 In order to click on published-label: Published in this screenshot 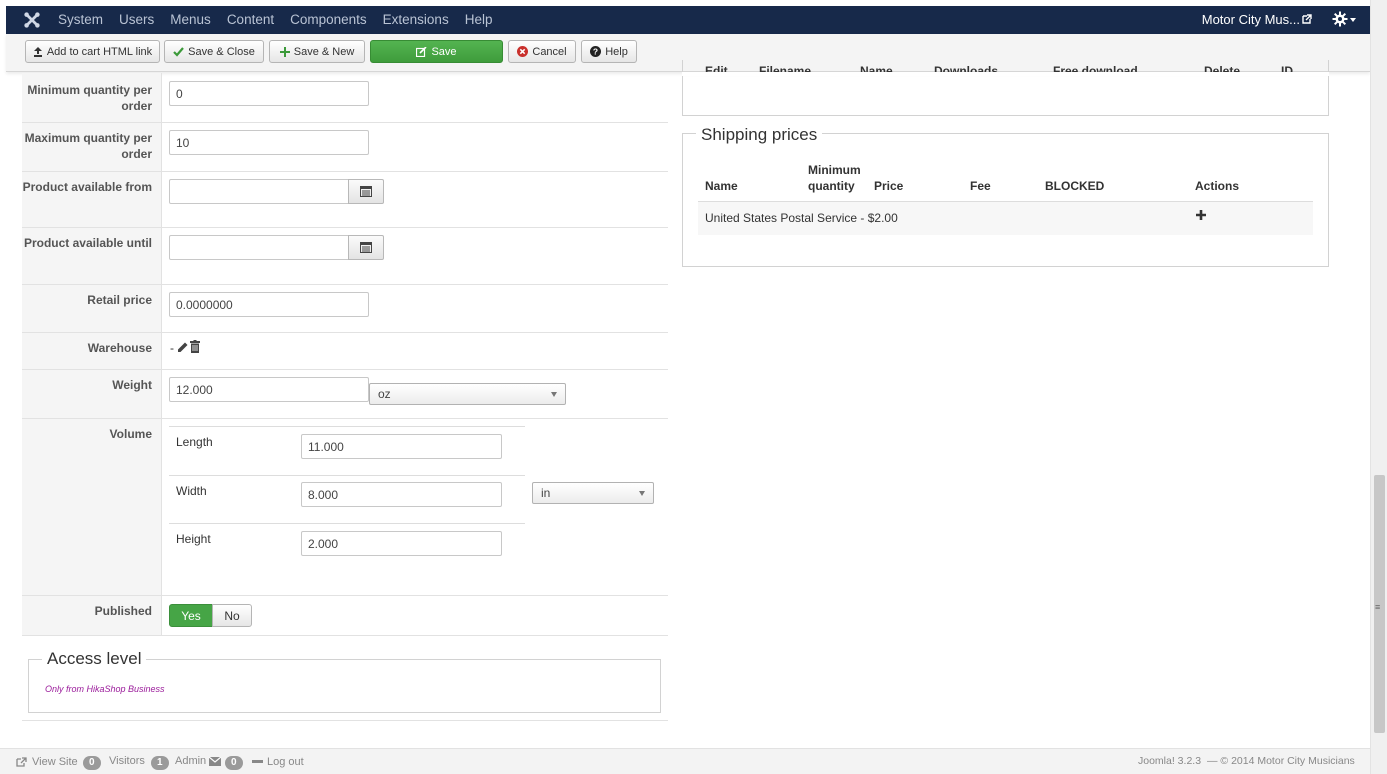, I will do `click(92, 615)`.